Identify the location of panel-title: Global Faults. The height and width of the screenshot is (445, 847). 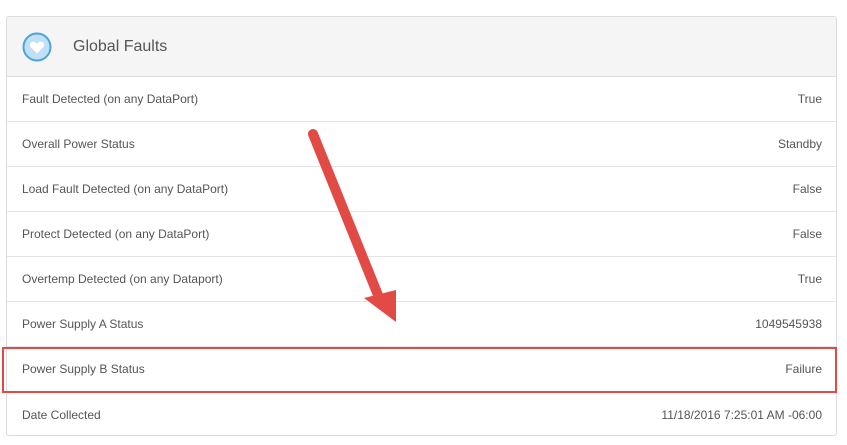
(120, 46).